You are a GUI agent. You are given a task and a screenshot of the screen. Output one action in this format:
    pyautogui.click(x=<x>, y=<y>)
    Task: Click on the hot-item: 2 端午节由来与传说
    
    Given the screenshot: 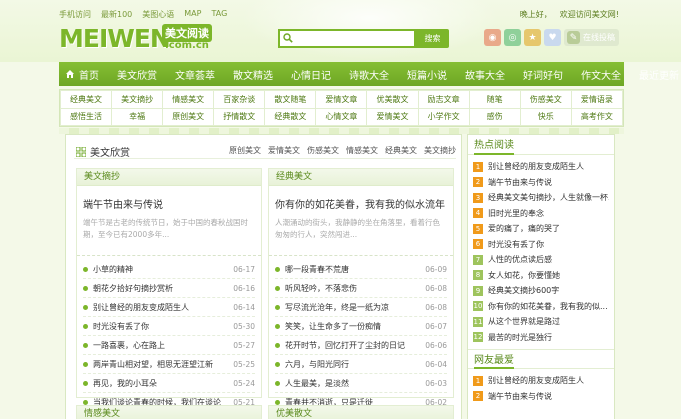 What is the action you would take?
    pyautogui.click(x=541, y=183)
    